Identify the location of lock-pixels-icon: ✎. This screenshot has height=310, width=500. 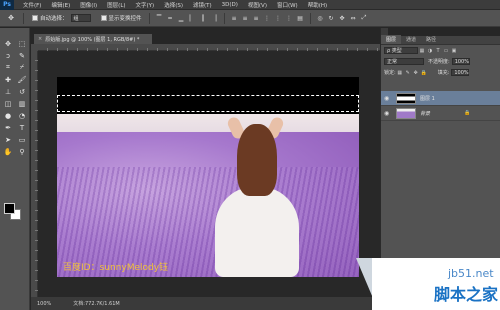
(407, 72).